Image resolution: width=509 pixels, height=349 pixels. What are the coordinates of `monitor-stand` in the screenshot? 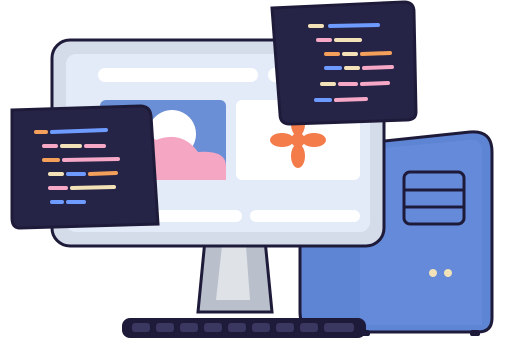 It's located at (235, 276).